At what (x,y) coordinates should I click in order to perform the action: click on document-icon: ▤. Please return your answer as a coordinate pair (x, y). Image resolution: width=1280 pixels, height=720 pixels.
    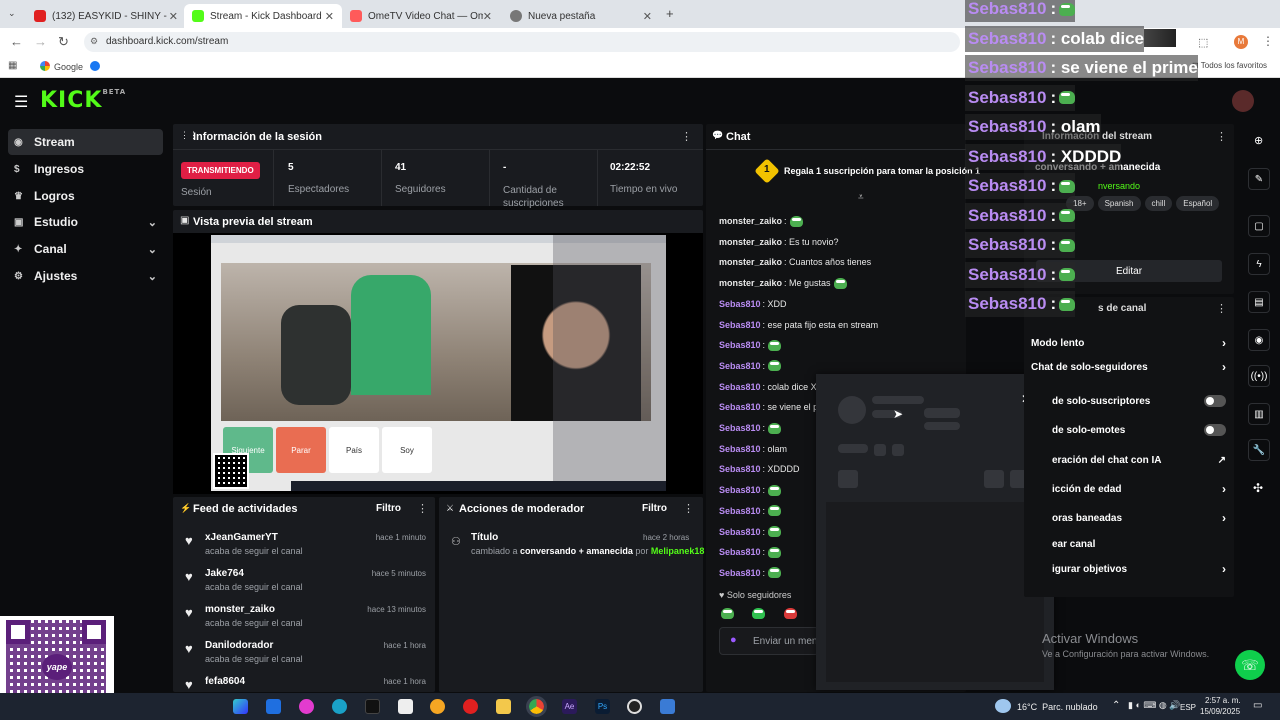
    Looking at the image, I should click on (1259, 302).